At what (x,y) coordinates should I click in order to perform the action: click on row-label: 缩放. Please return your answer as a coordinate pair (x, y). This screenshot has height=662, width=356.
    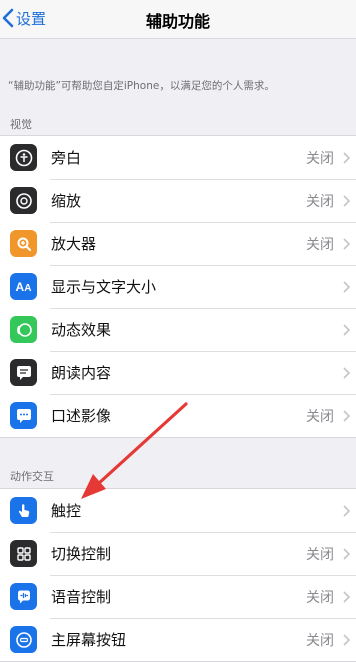
    Looking at the image, I should click on (66, 201).